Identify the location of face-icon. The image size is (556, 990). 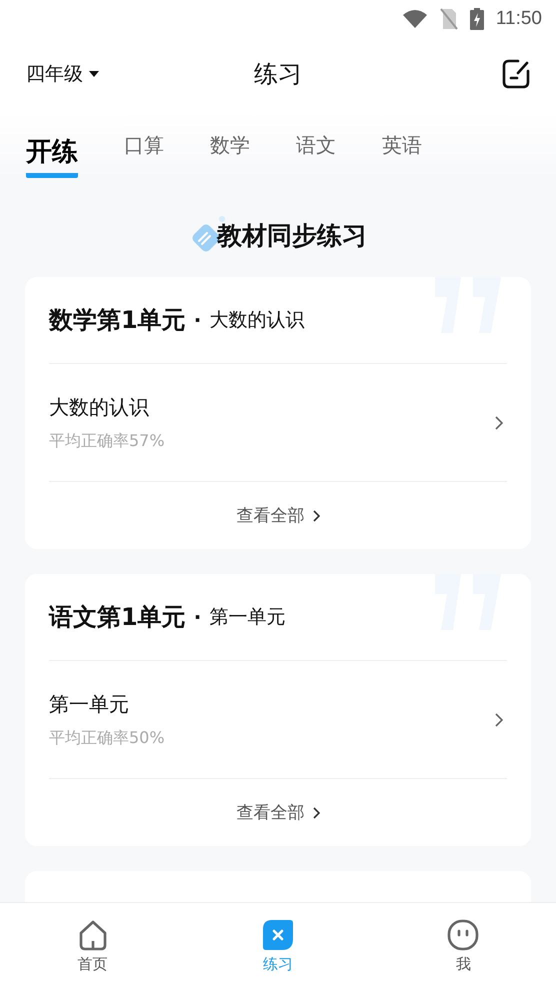
(463, 935).